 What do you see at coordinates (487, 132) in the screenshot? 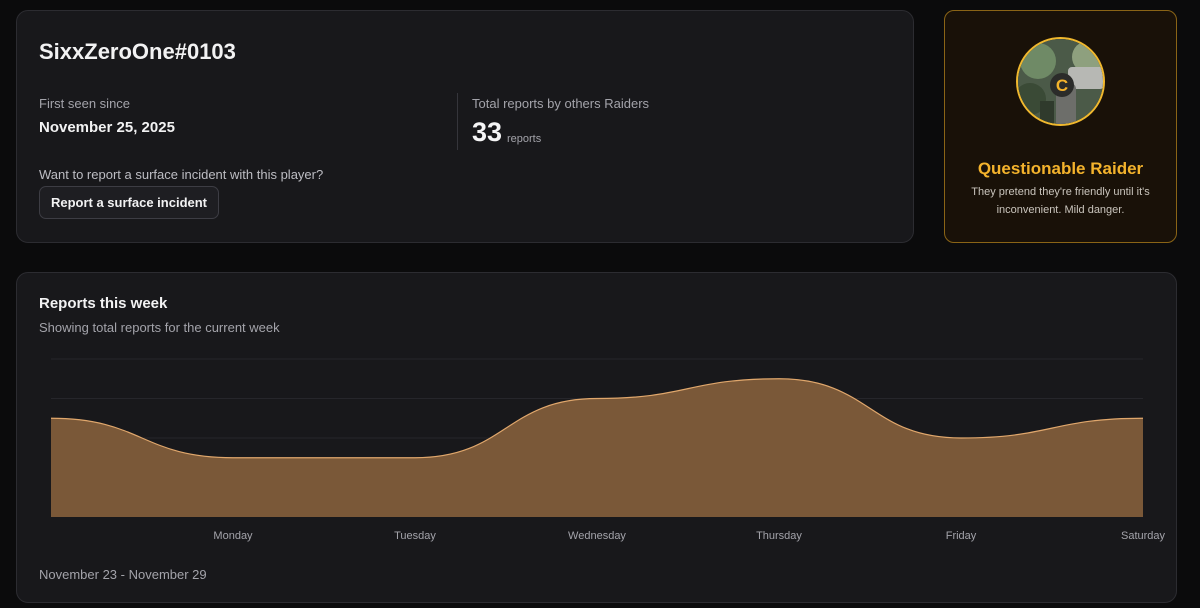
I see `total-reports-count: 33` at bounding box center [487, 132].